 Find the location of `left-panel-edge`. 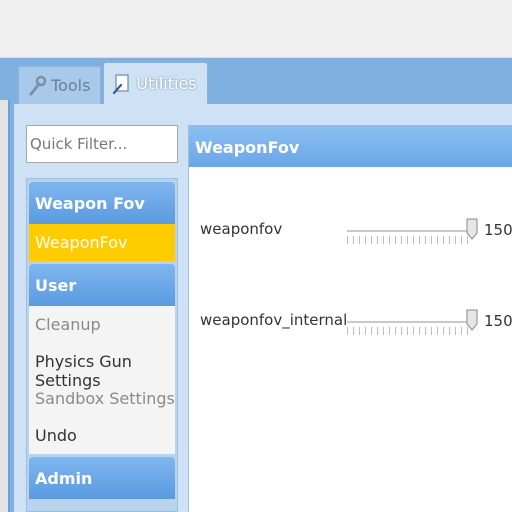

left-panel-edge is located at coordinates (5, 306).